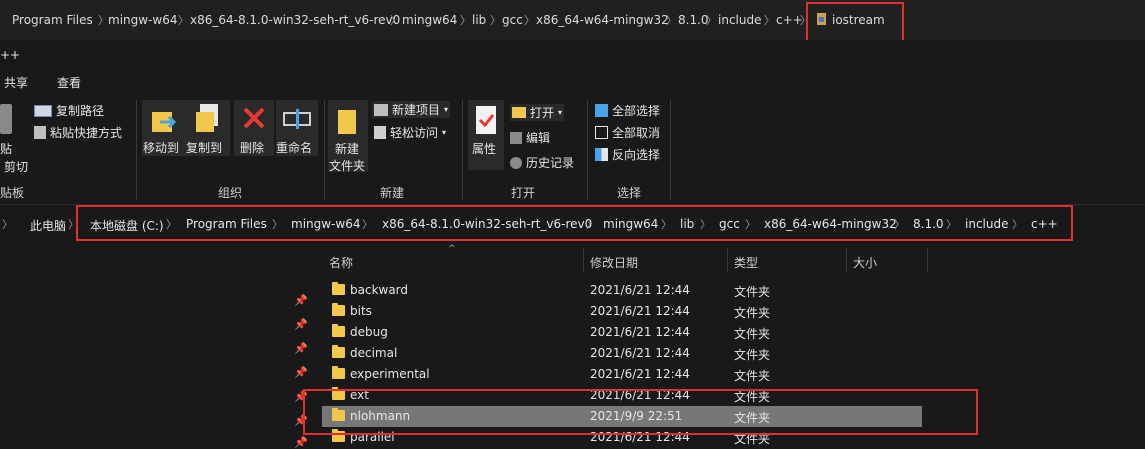 The image size is (1145, 449). Describe the element at coordinates (10, 55) in the screenshot. I see `partial-text: ++` at that location.